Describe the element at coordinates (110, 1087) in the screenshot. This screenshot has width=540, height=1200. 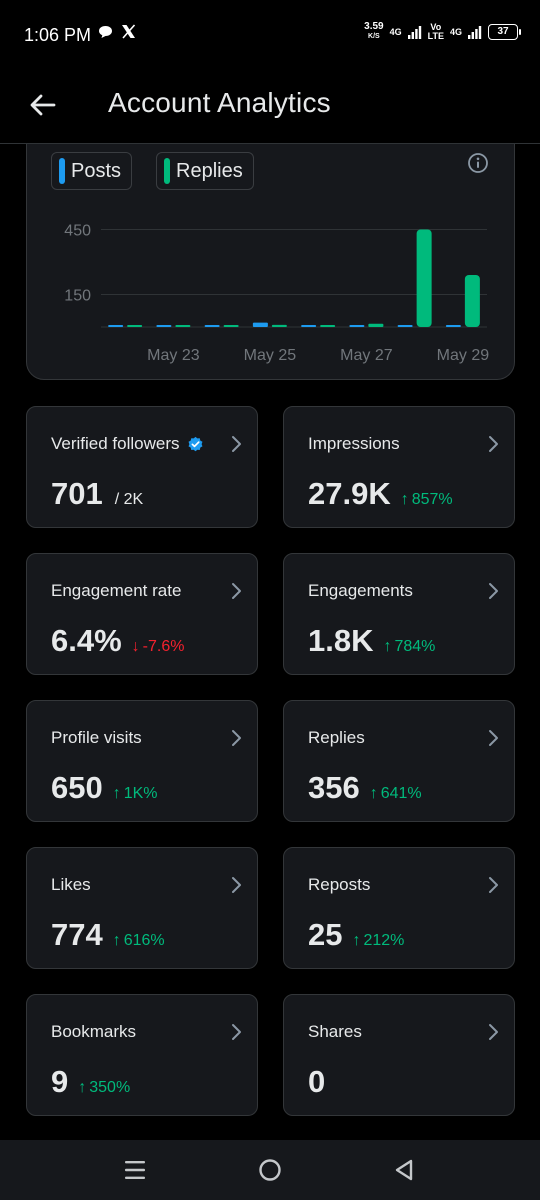
I see `metric-change-value: 350%` at that location.